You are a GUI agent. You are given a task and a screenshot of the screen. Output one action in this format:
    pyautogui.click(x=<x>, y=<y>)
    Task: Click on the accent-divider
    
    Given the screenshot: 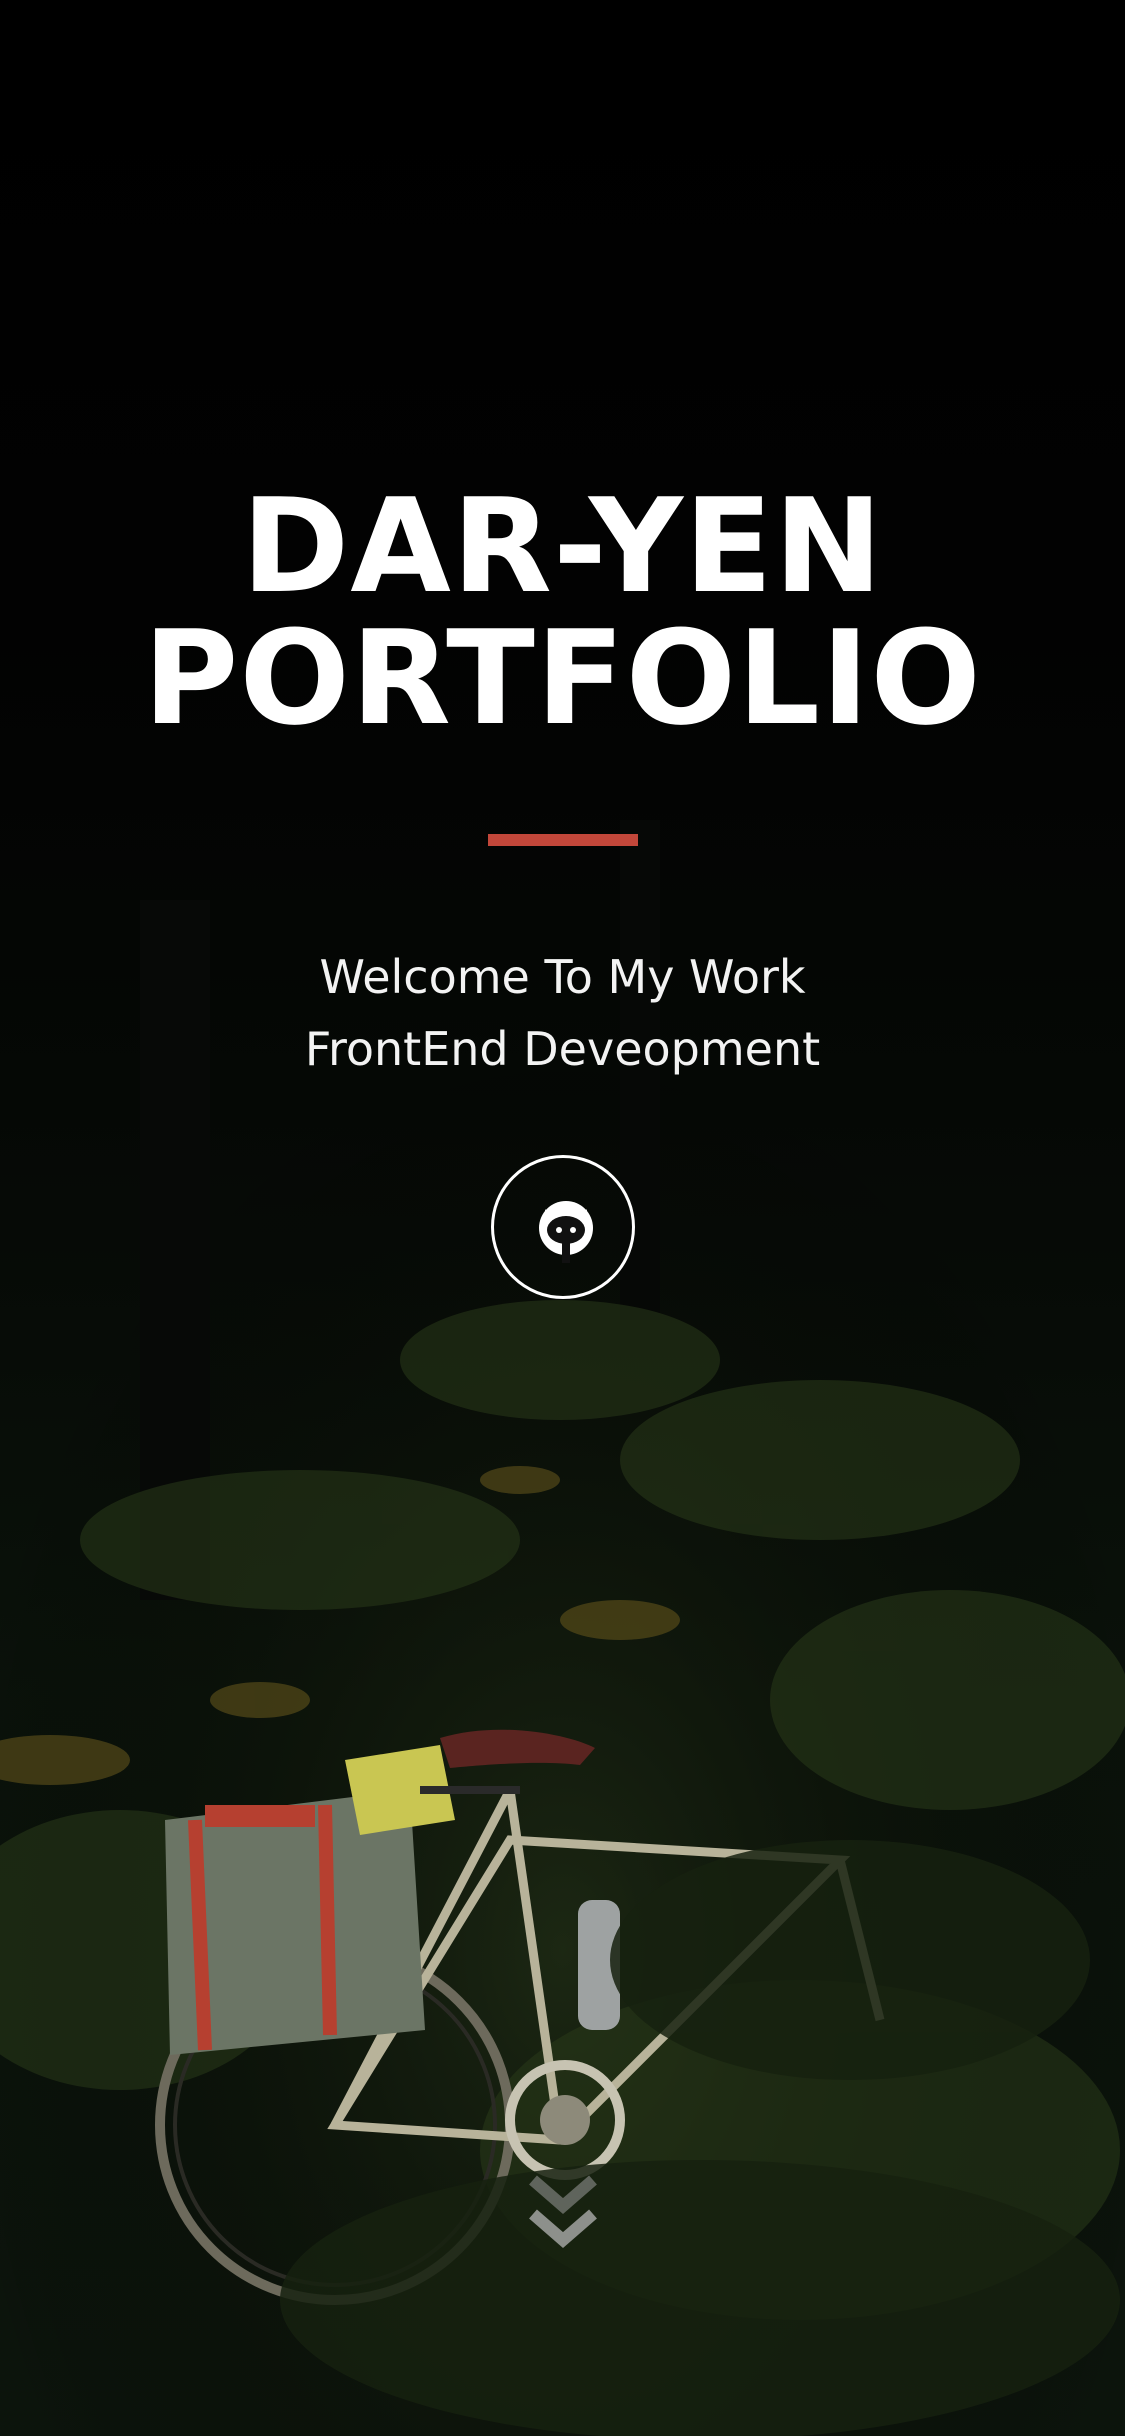 What is the action you would take?
    pyautogui.click(x=562, y=840)
    